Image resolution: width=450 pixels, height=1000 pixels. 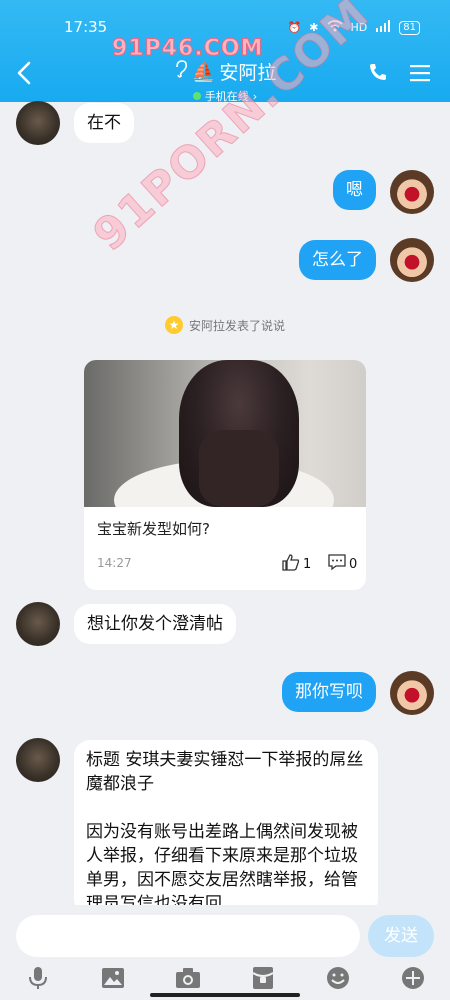 What do you see at coordinates (329, 692) in the screenshot?
I see `message-bubble: 那你写呗` at bounding box center [329, 692].